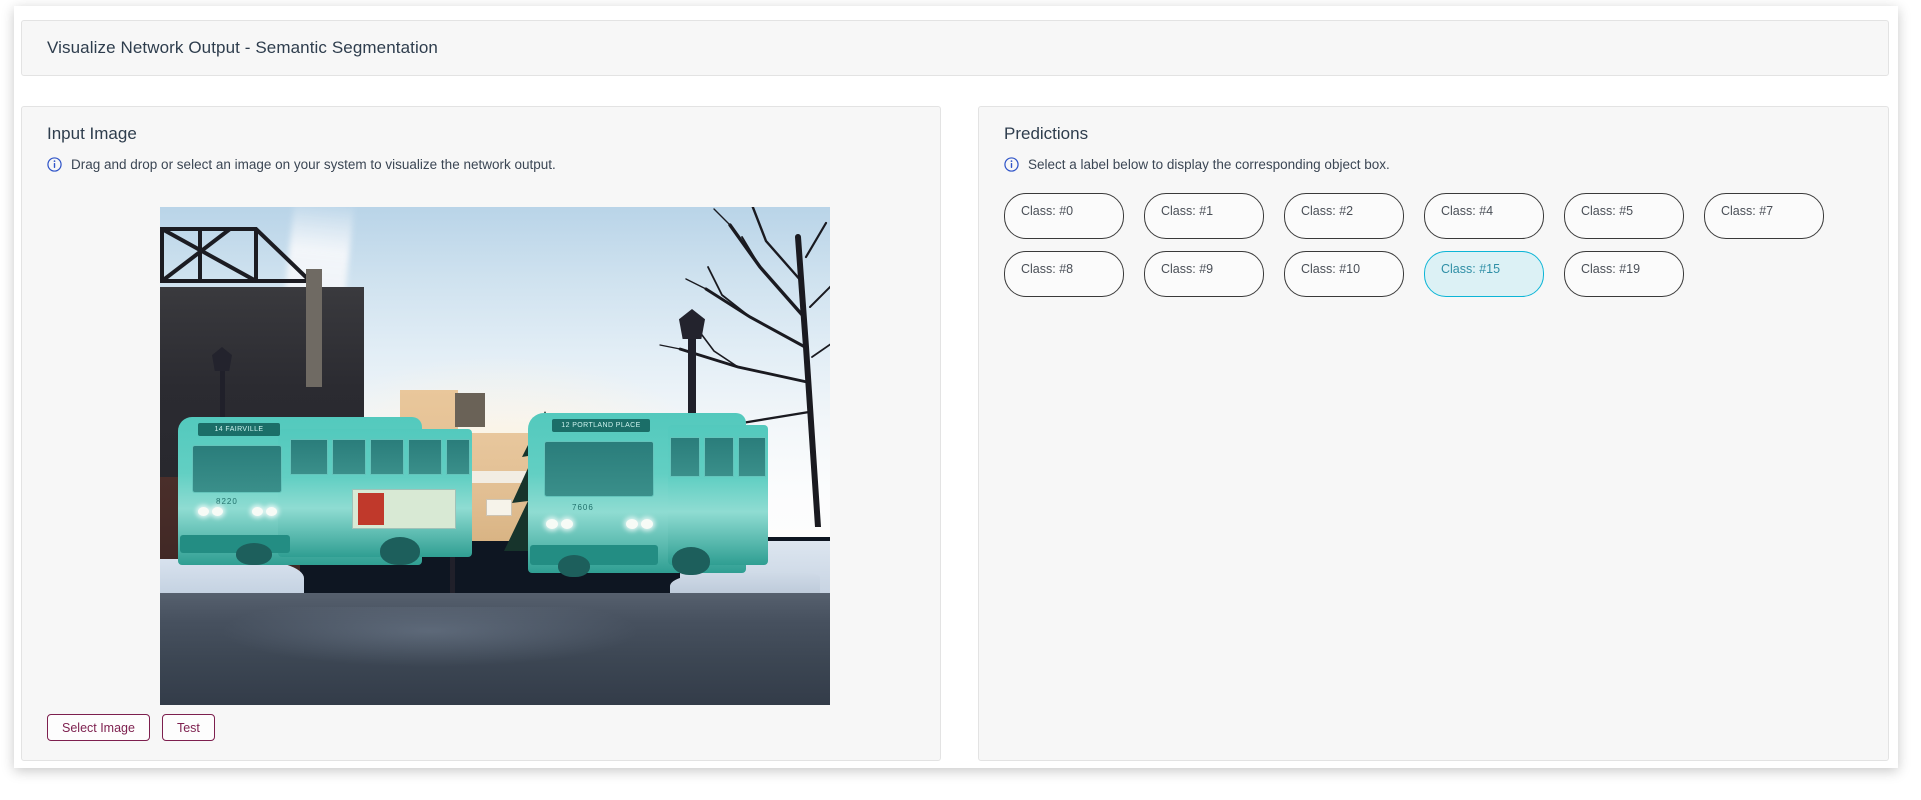 This screenshot has height=800, width=1921. What do you see at coordinates (235, 544) in the screenshot?
I see `bus-1-bumper` at bounding box center [235, 544].